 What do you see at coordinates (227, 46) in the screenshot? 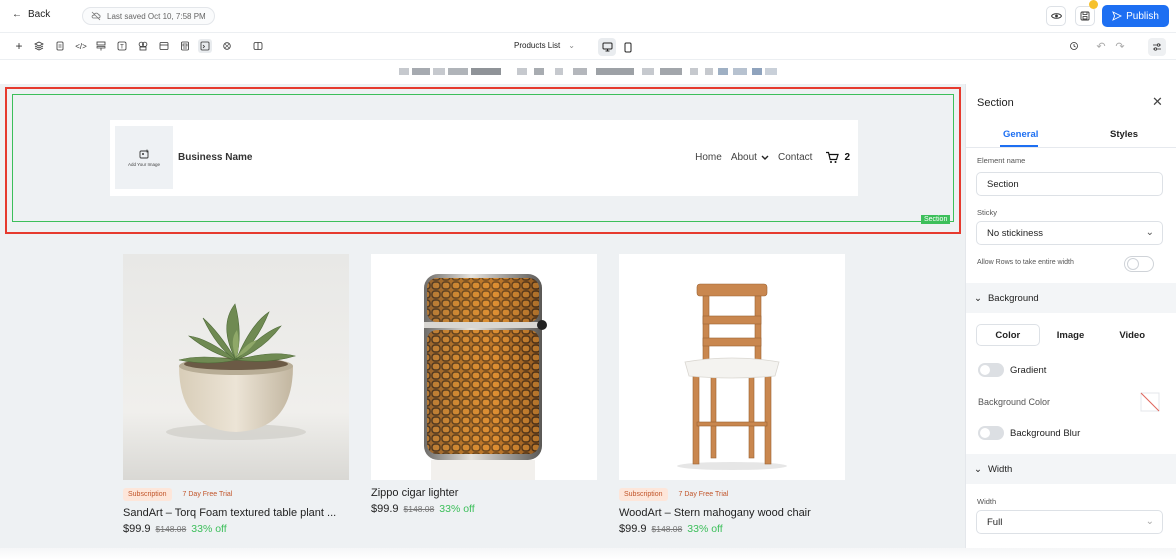
I see `global-icon` at bounding box center [227, 46].